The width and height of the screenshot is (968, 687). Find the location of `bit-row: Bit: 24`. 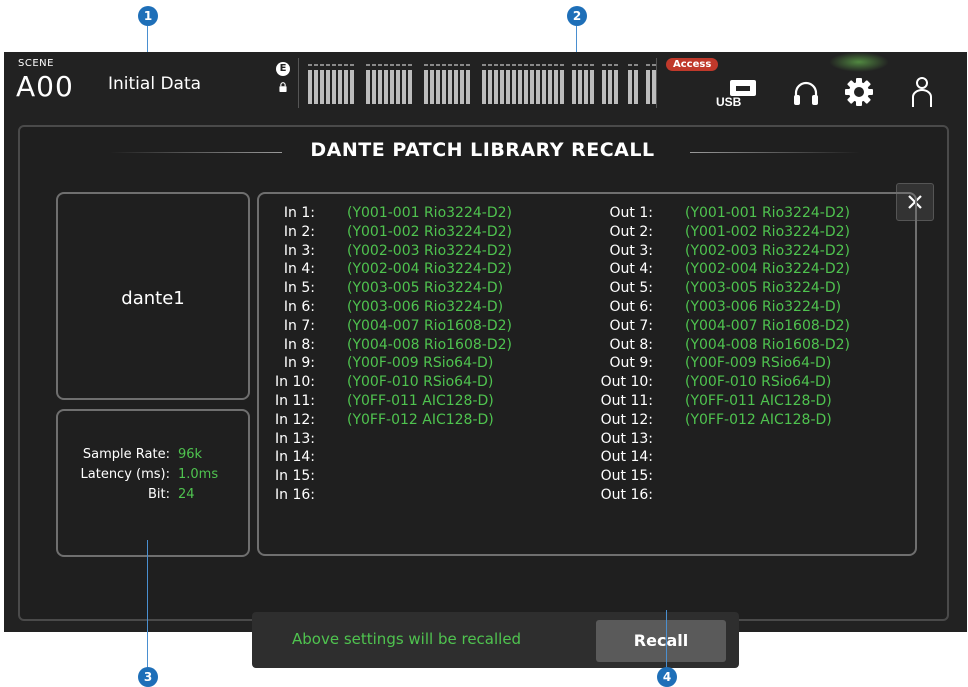

bit-row: Bit: 24 is located at coordinates (153, 496).